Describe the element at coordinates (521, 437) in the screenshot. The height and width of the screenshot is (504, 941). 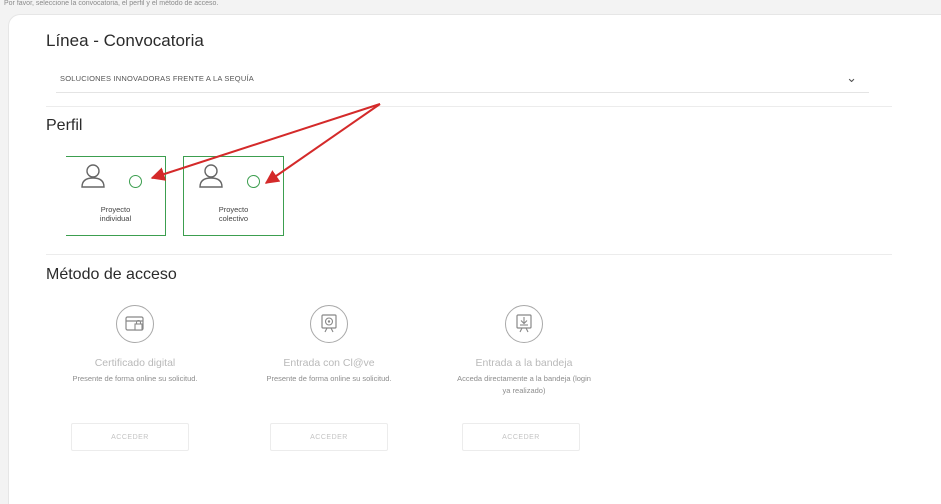
I see `acceder-bandeja-button: ACCEDER` at that location.